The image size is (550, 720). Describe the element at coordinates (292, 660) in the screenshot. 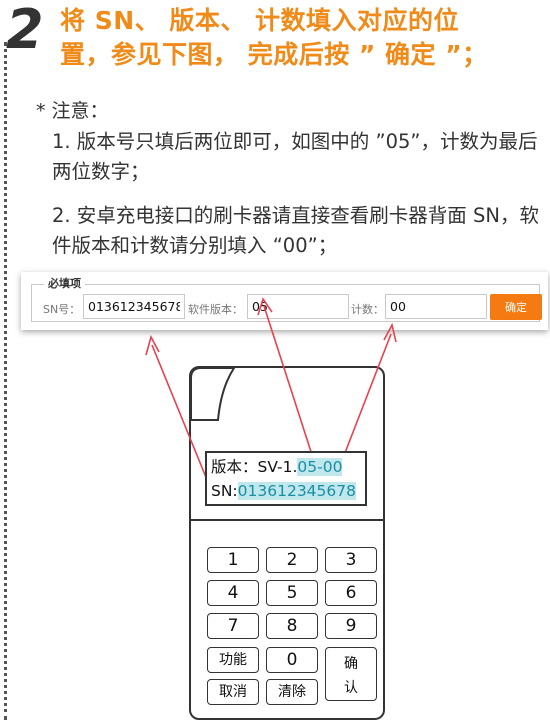

I see `key-0: 0` at that location.